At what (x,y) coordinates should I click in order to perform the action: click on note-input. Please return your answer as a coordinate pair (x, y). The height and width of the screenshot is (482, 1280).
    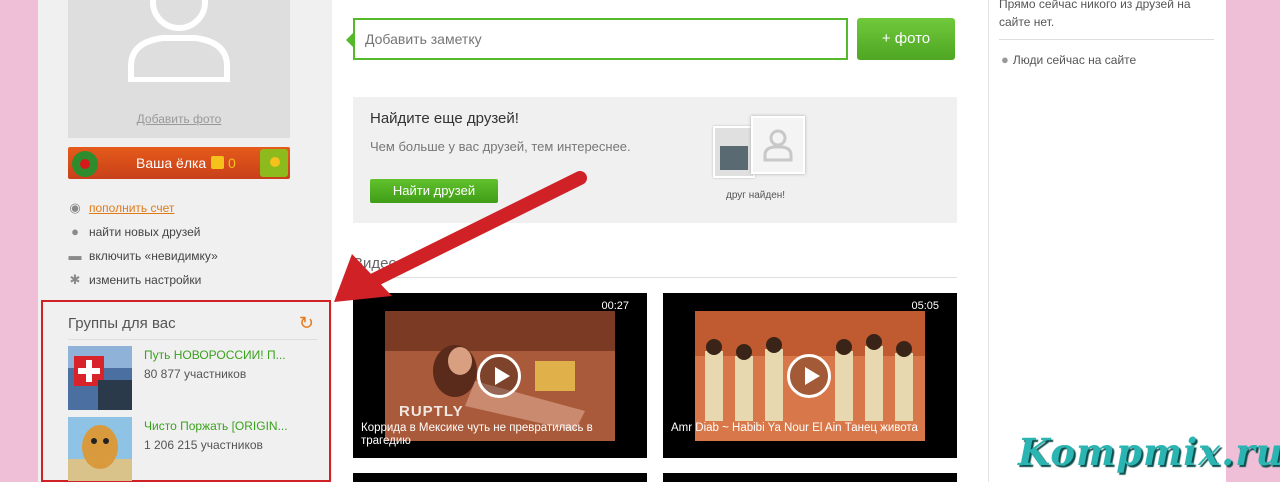
    Looking at the image, I should click on (600, 39).